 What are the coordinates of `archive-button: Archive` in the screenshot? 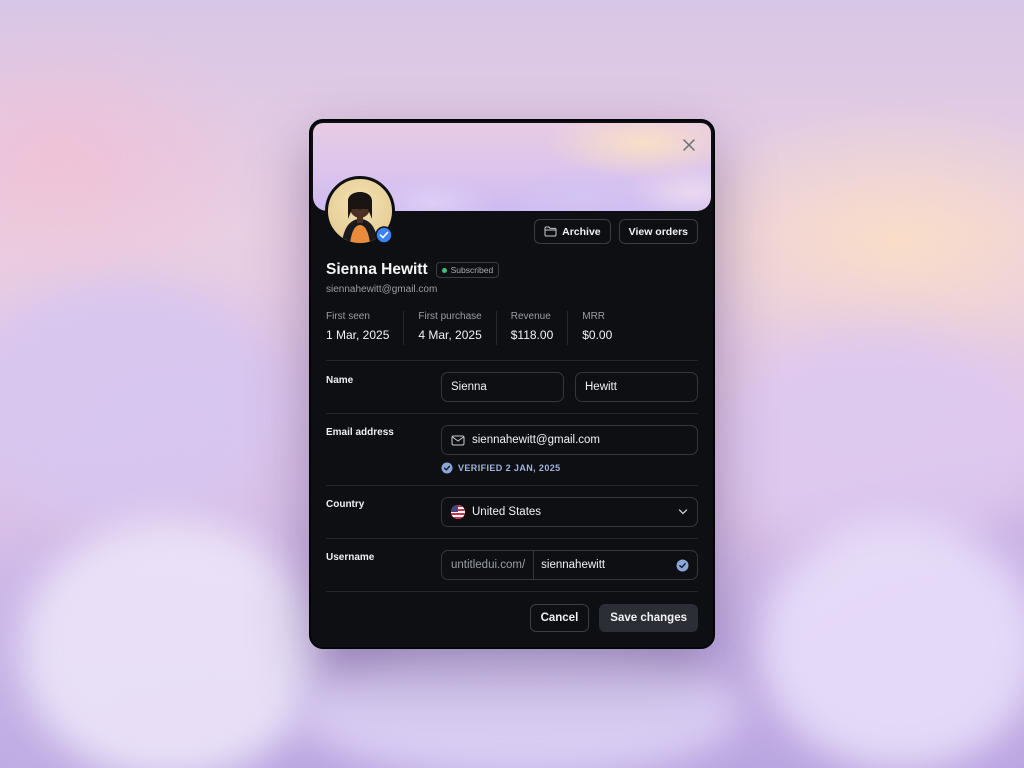 It's located at (572, 231).